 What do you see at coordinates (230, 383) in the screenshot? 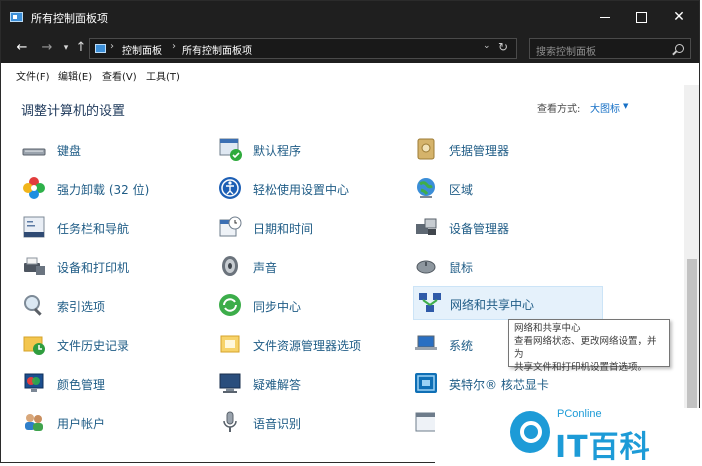
I see `troubleshoot-monitor-icon` at bounding box center [230, 383].